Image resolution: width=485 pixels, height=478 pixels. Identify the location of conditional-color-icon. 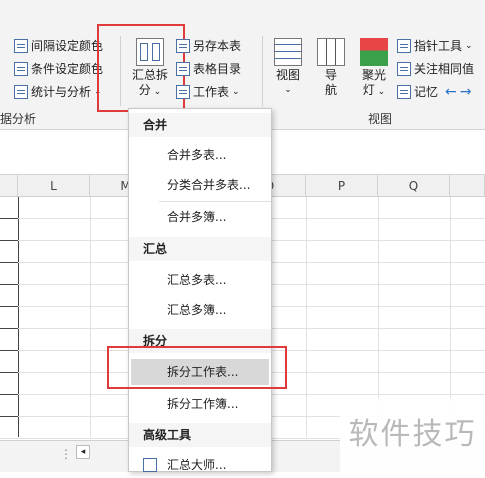
(21, 68).